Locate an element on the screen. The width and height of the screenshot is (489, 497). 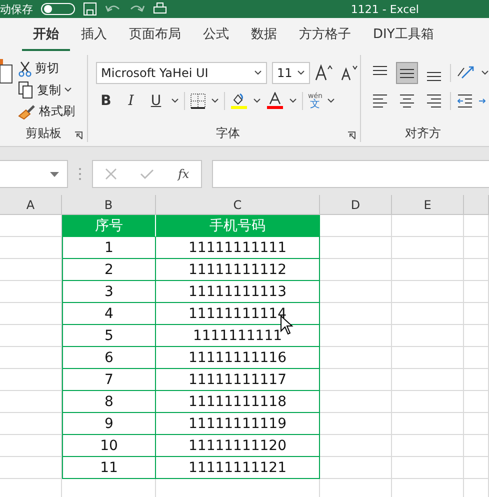
borders-icon is located at coordinates (198, 101).